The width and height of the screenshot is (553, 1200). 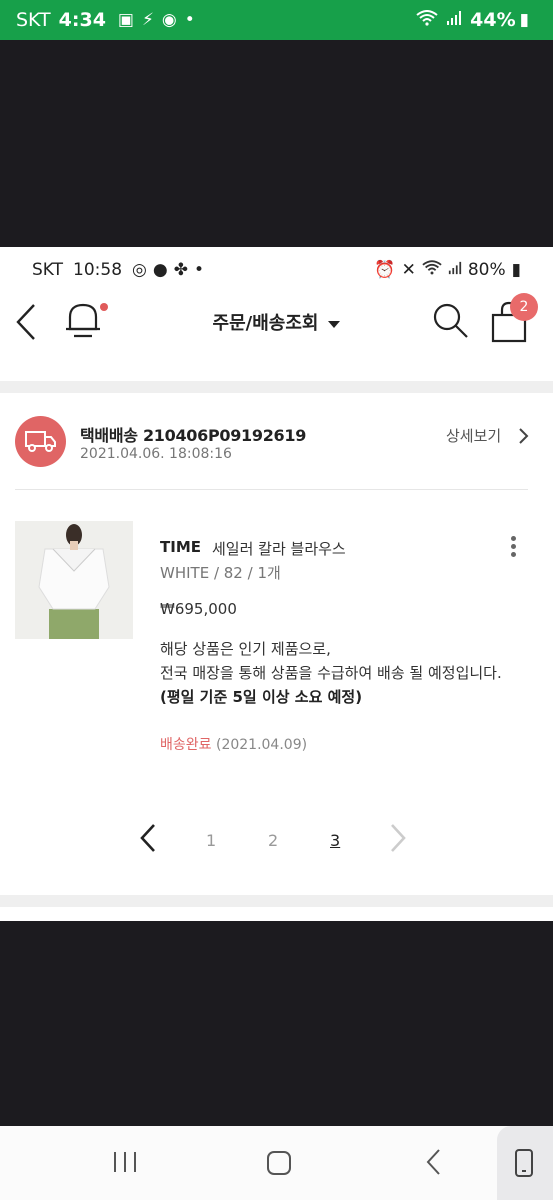 I want to click on flash-icon: ⚡, so click(x=147, y=20).